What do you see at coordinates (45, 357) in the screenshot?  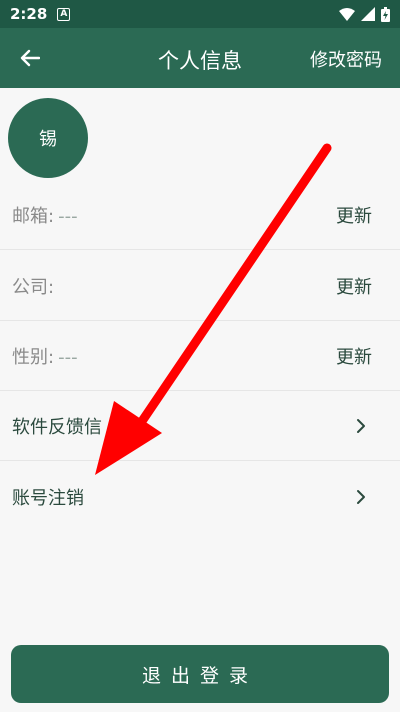 I see `gender-label: 性别: ---` at bounding box center [45, 357].